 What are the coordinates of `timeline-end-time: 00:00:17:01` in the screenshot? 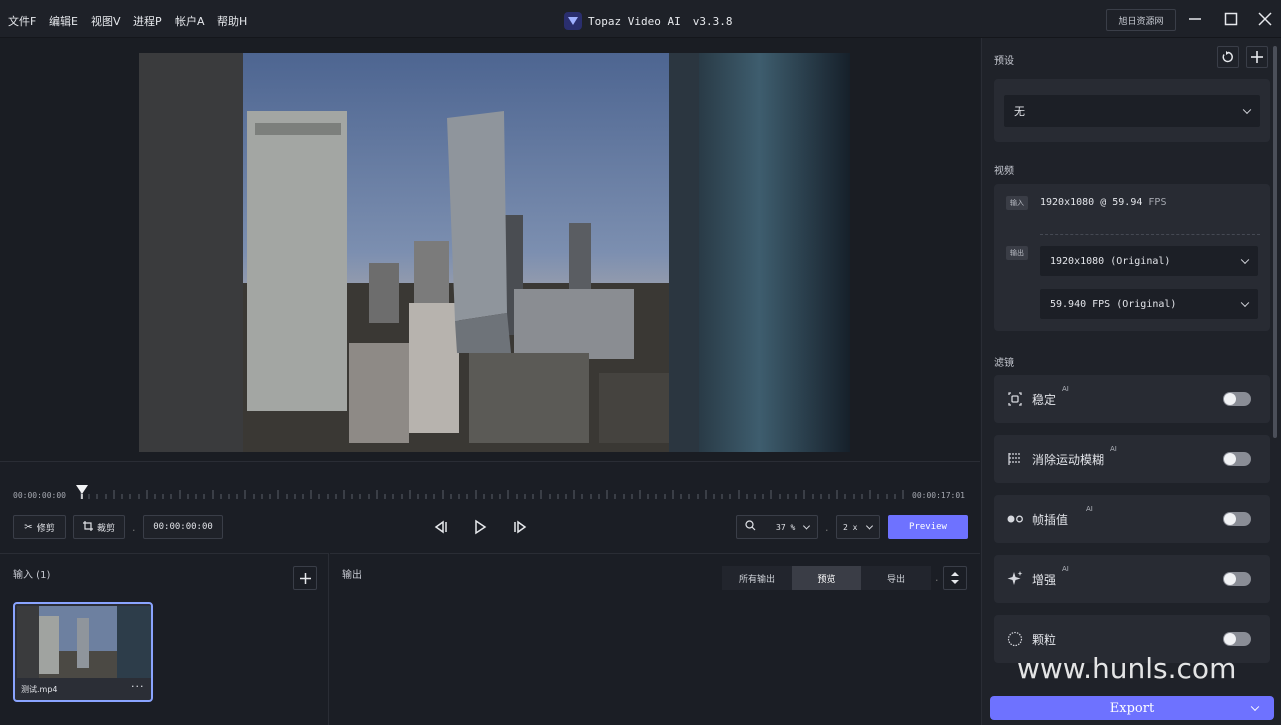 It's located at (938, 495).